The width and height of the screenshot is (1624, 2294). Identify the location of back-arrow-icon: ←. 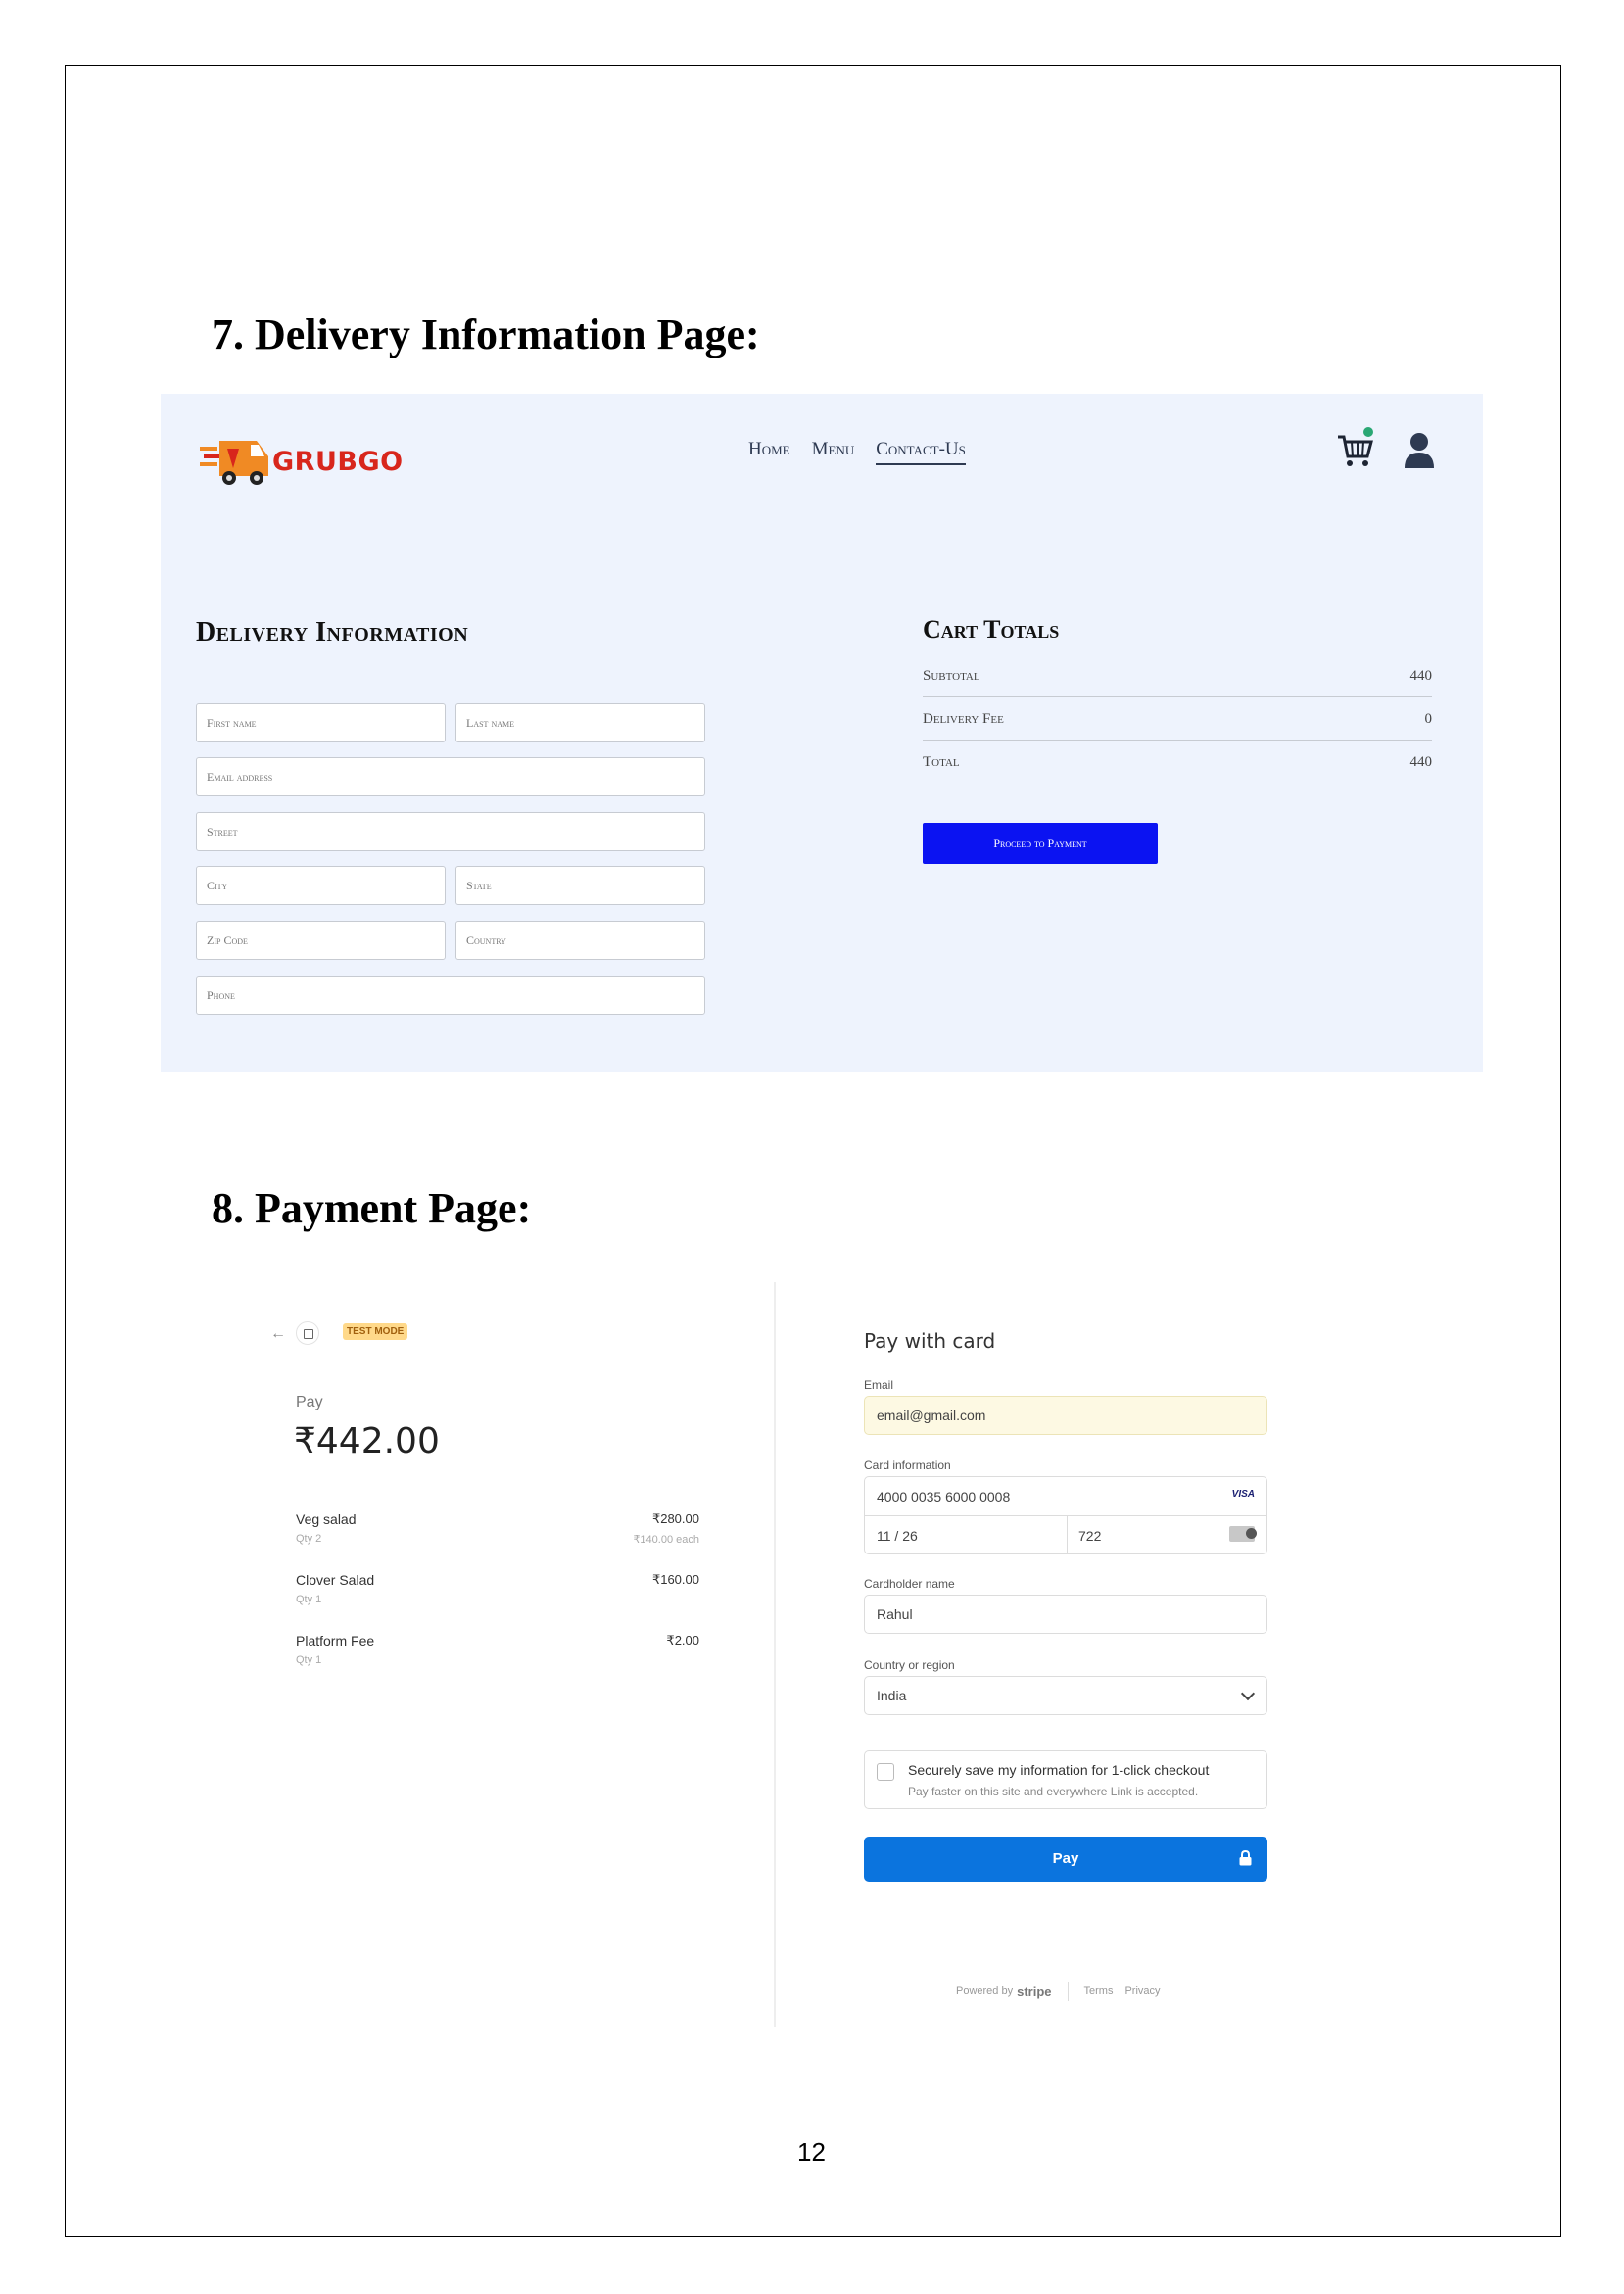
(278, 1334).